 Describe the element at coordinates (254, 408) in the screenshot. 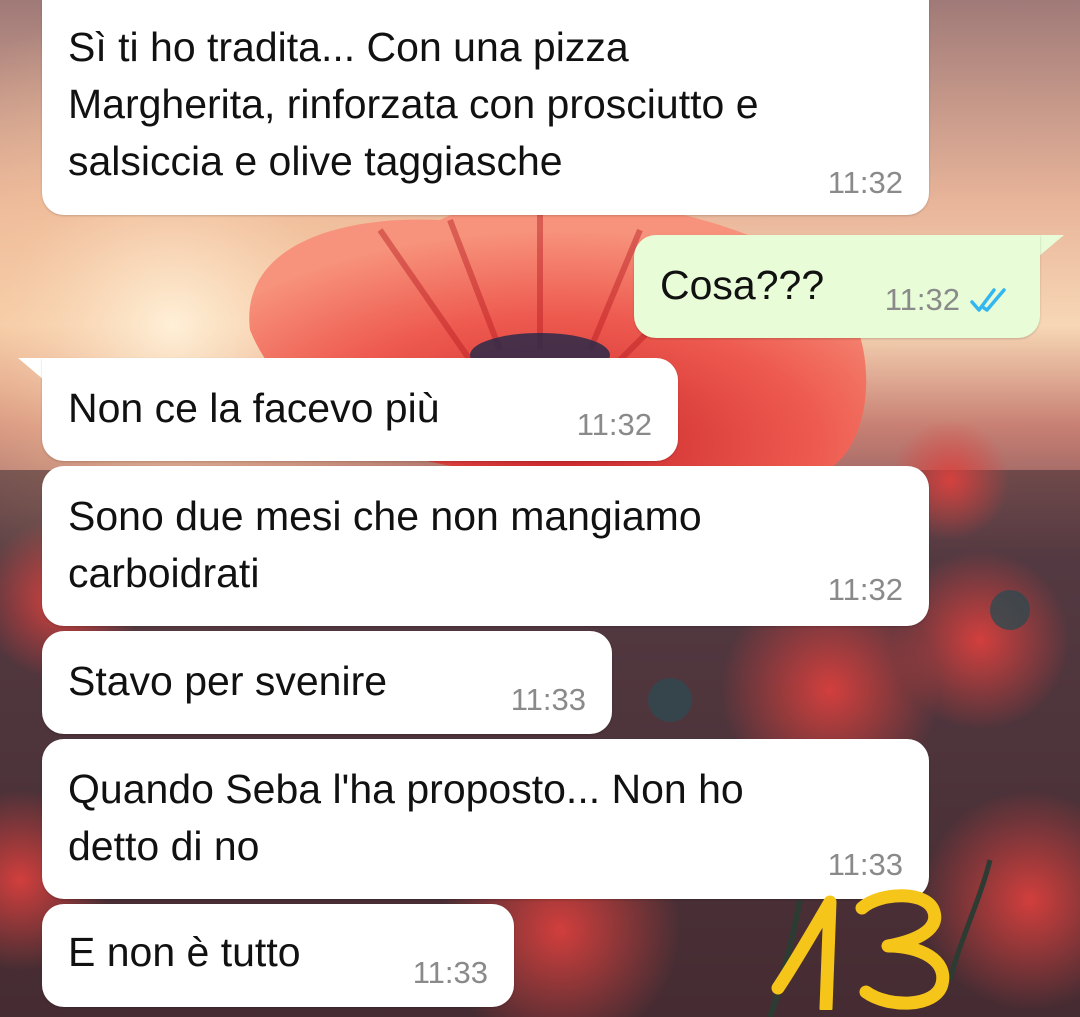

I see `message-text: Non ce la facevo più` at that location.